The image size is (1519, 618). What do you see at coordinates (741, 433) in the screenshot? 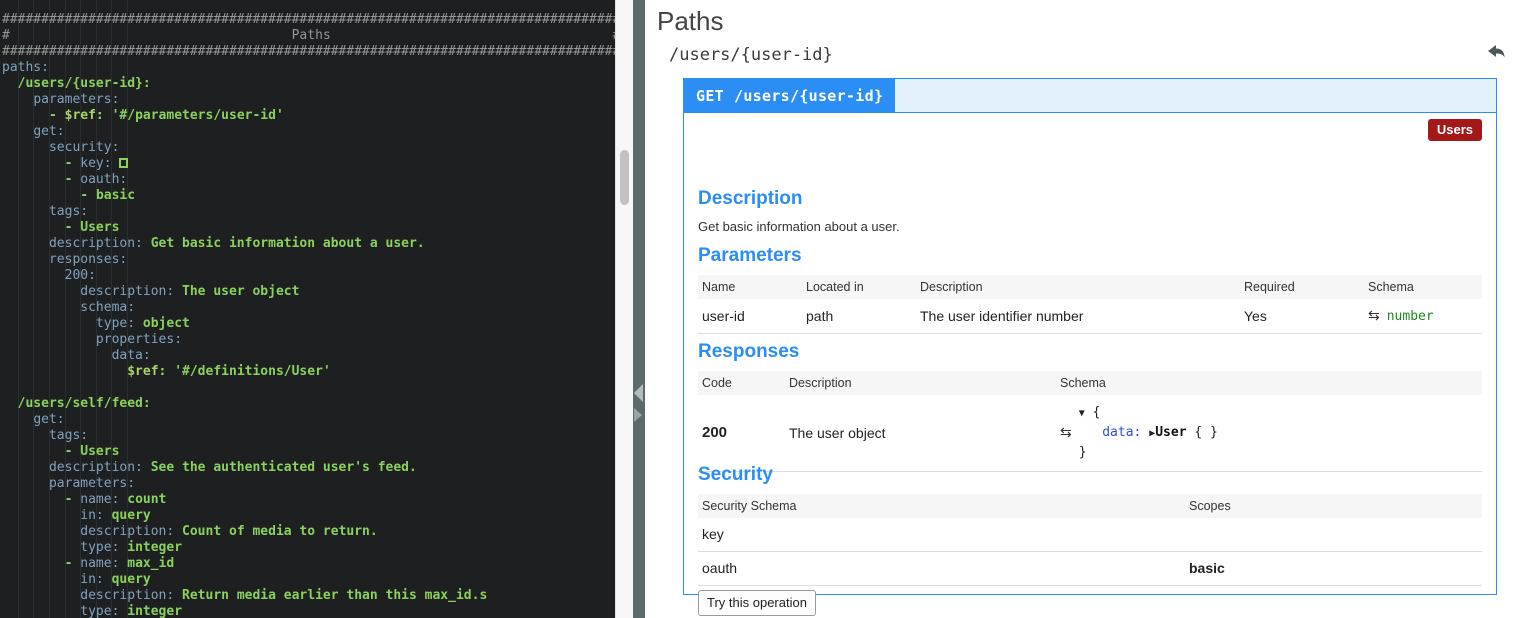
I see `response-code: 200` at bounding box center [741, 433].